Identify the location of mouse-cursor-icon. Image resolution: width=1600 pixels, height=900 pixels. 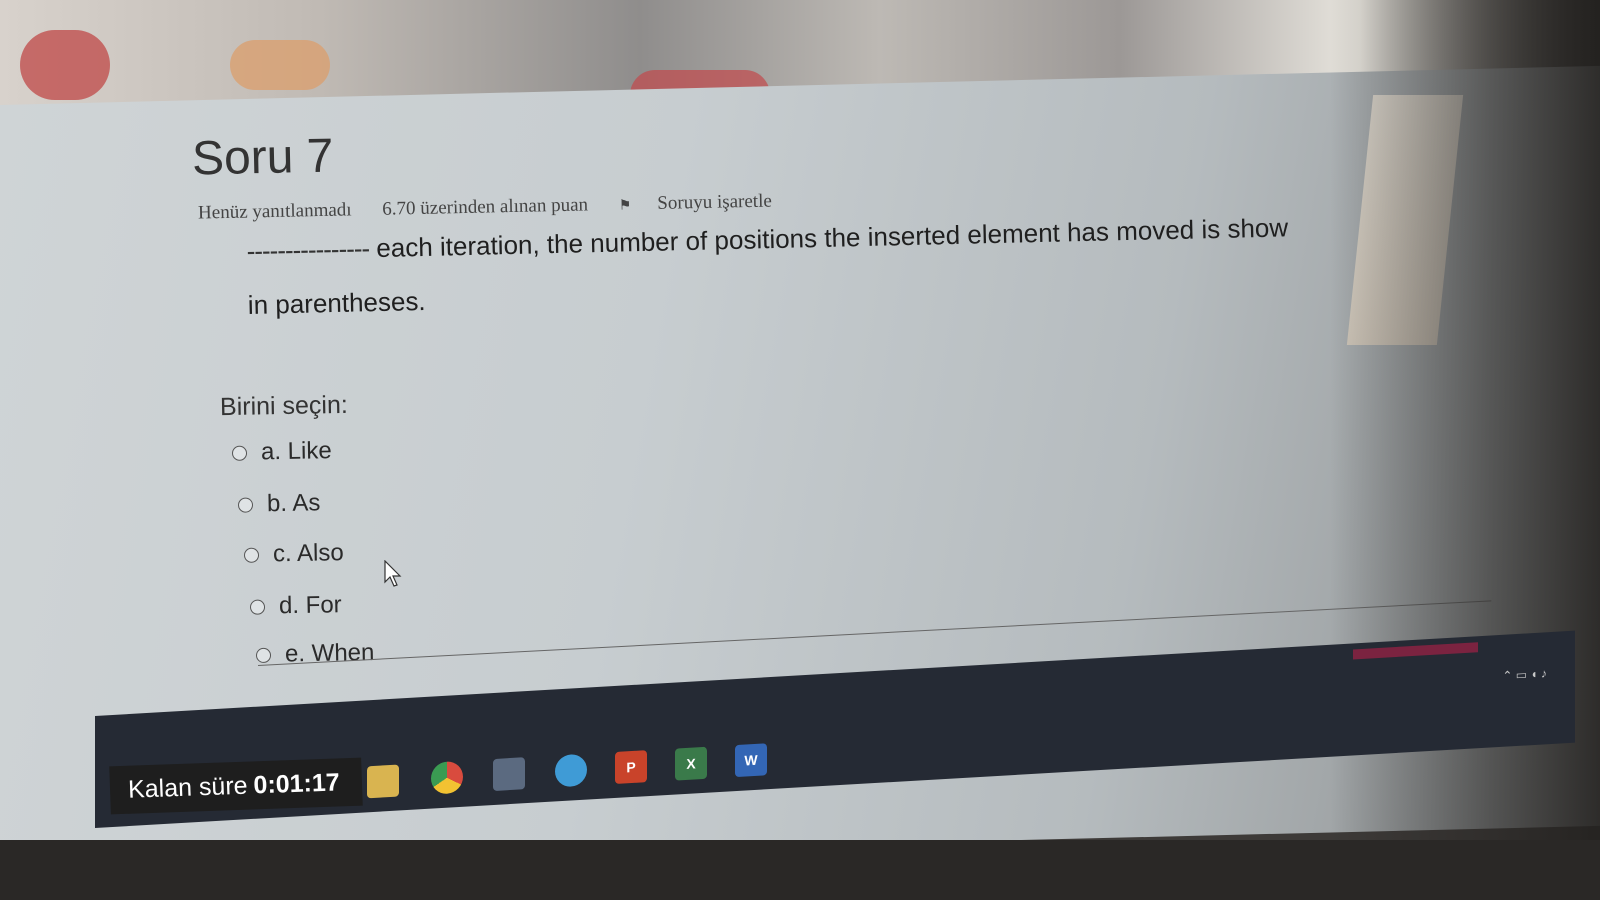
(394, 576).